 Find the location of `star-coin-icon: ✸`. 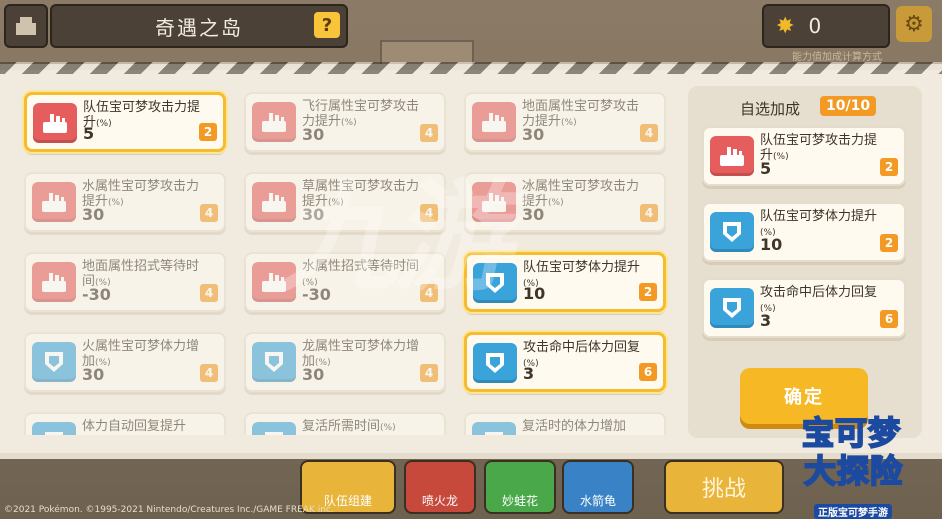

star-coin-icon: ✸ is located at coordinates (785, 26).